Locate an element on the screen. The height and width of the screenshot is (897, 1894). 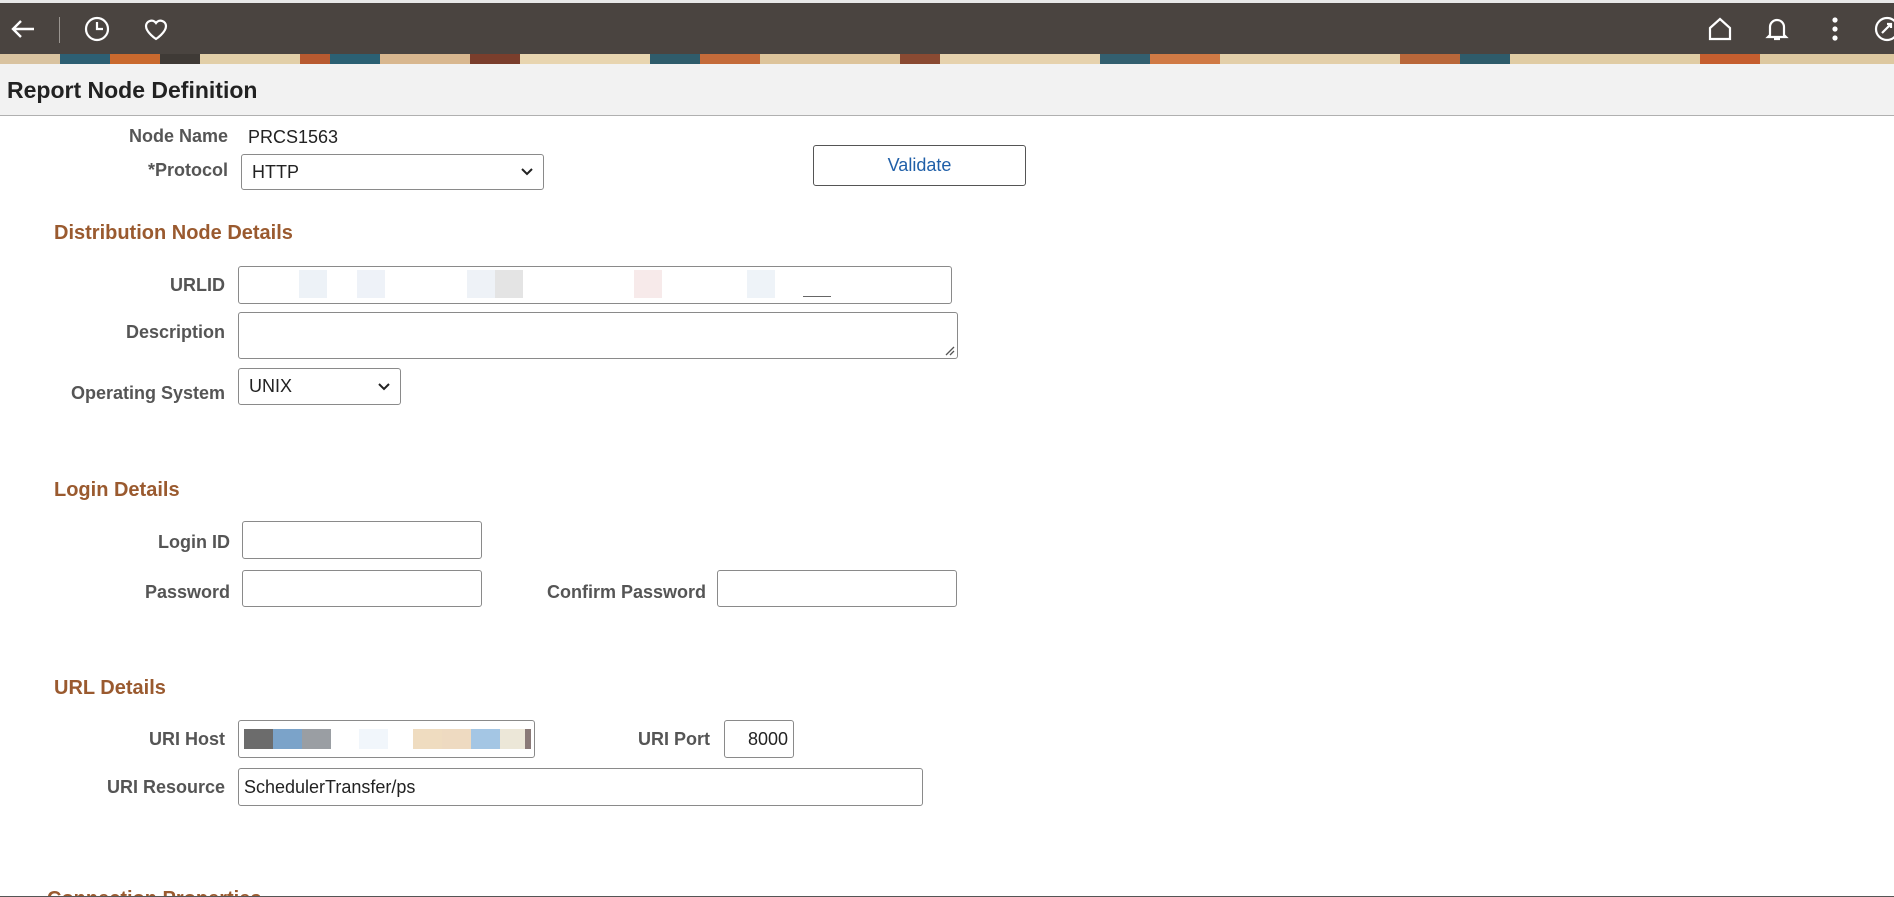
recent-history-icon is located at coordinates (97, 29).